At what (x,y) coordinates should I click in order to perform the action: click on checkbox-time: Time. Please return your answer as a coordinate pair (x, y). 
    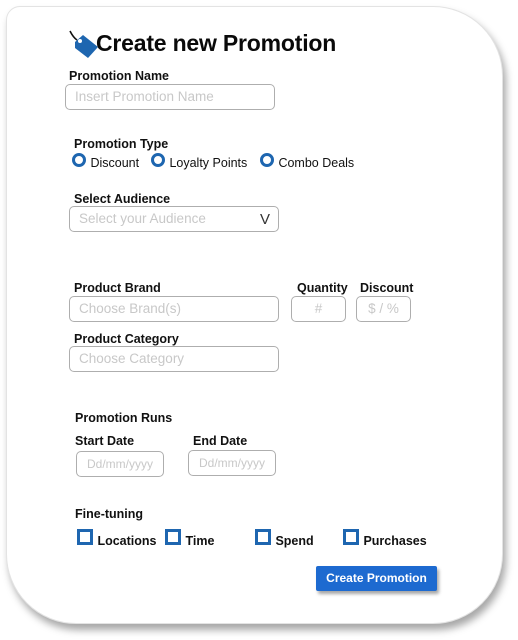
    Looking at the image, I should click on (189, 539).